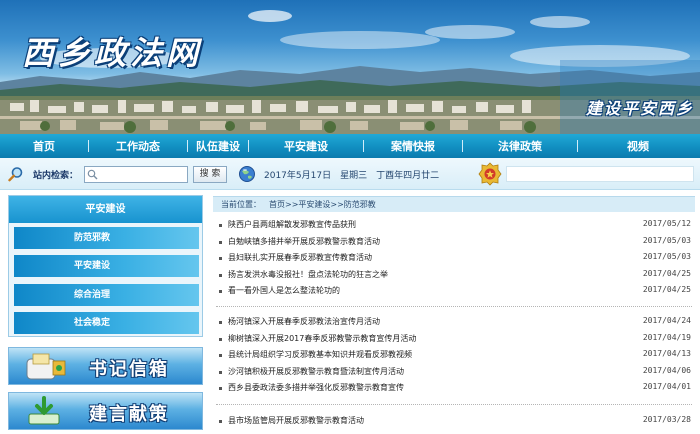 This screenshot has height=434, width=700. What do you see at coordinates (520, 146) in the screenshot?
I see `nav-item-law-policy: 法律政策` at bounding box center [520, 146].